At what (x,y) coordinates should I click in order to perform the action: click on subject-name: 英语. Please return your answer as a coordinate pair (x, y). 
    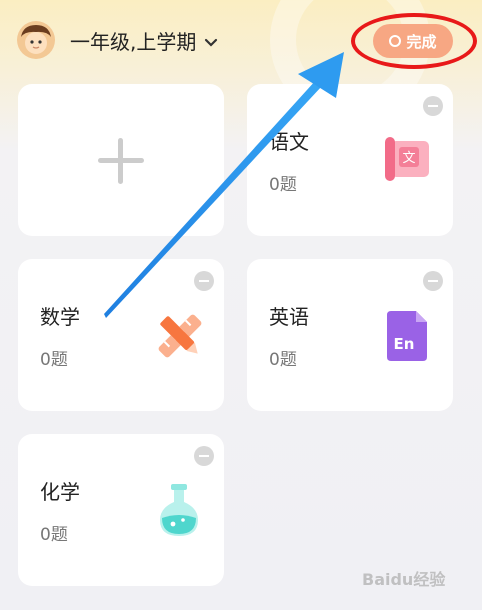
    Looking at the image, I should click on (289, 317).